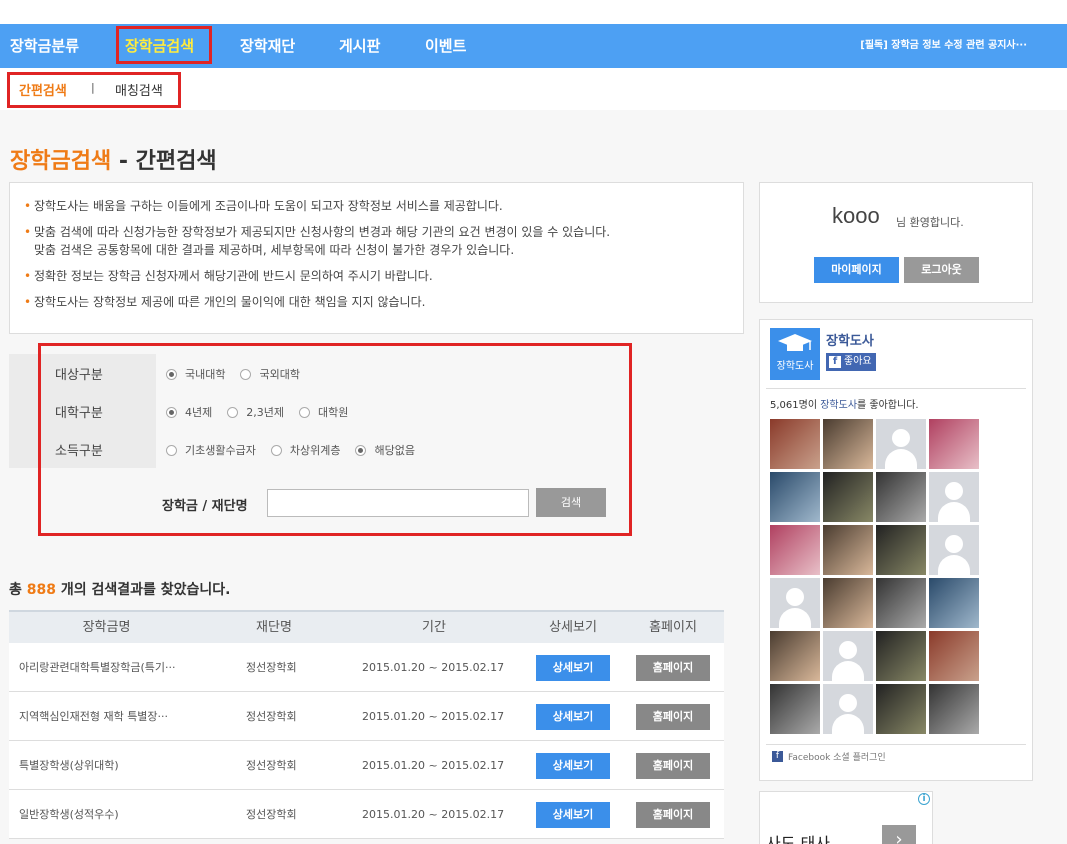 The height and width of the screenshot is (844, 1067). Describe the element at coordinates (434, 627) in the screenshot. I see `header-period: 기간` at that location.